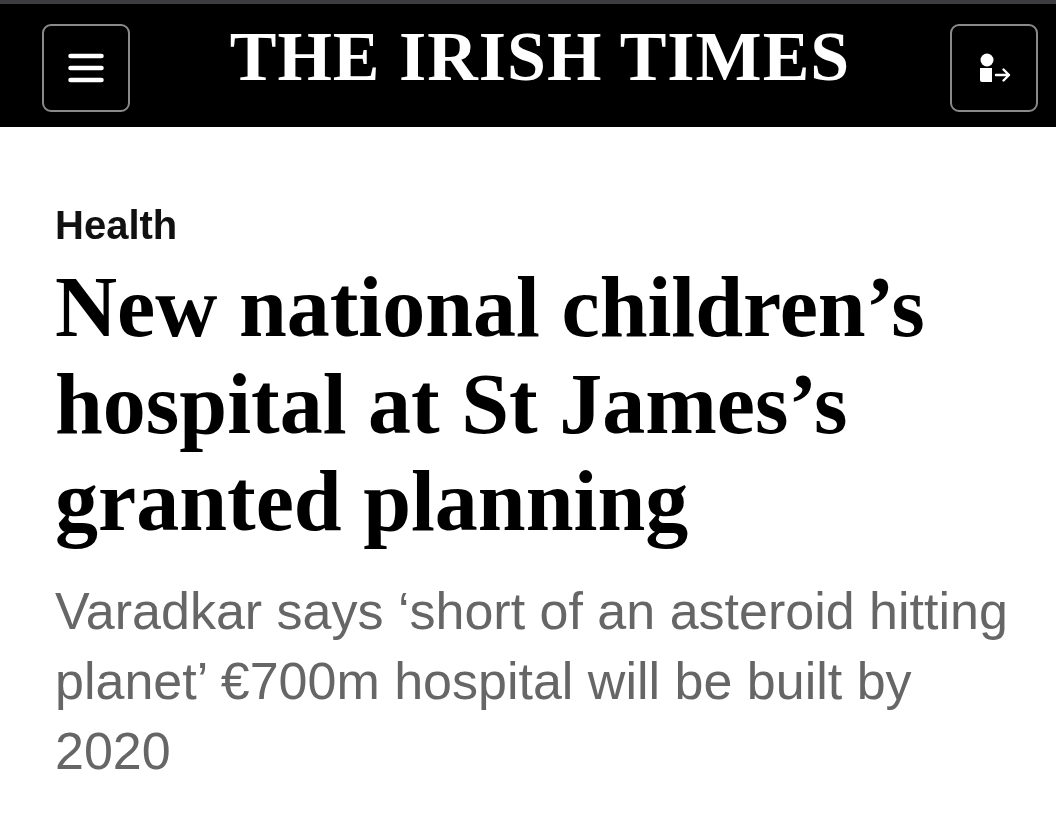  I want to click on section-label: Health, so click(545, 225).